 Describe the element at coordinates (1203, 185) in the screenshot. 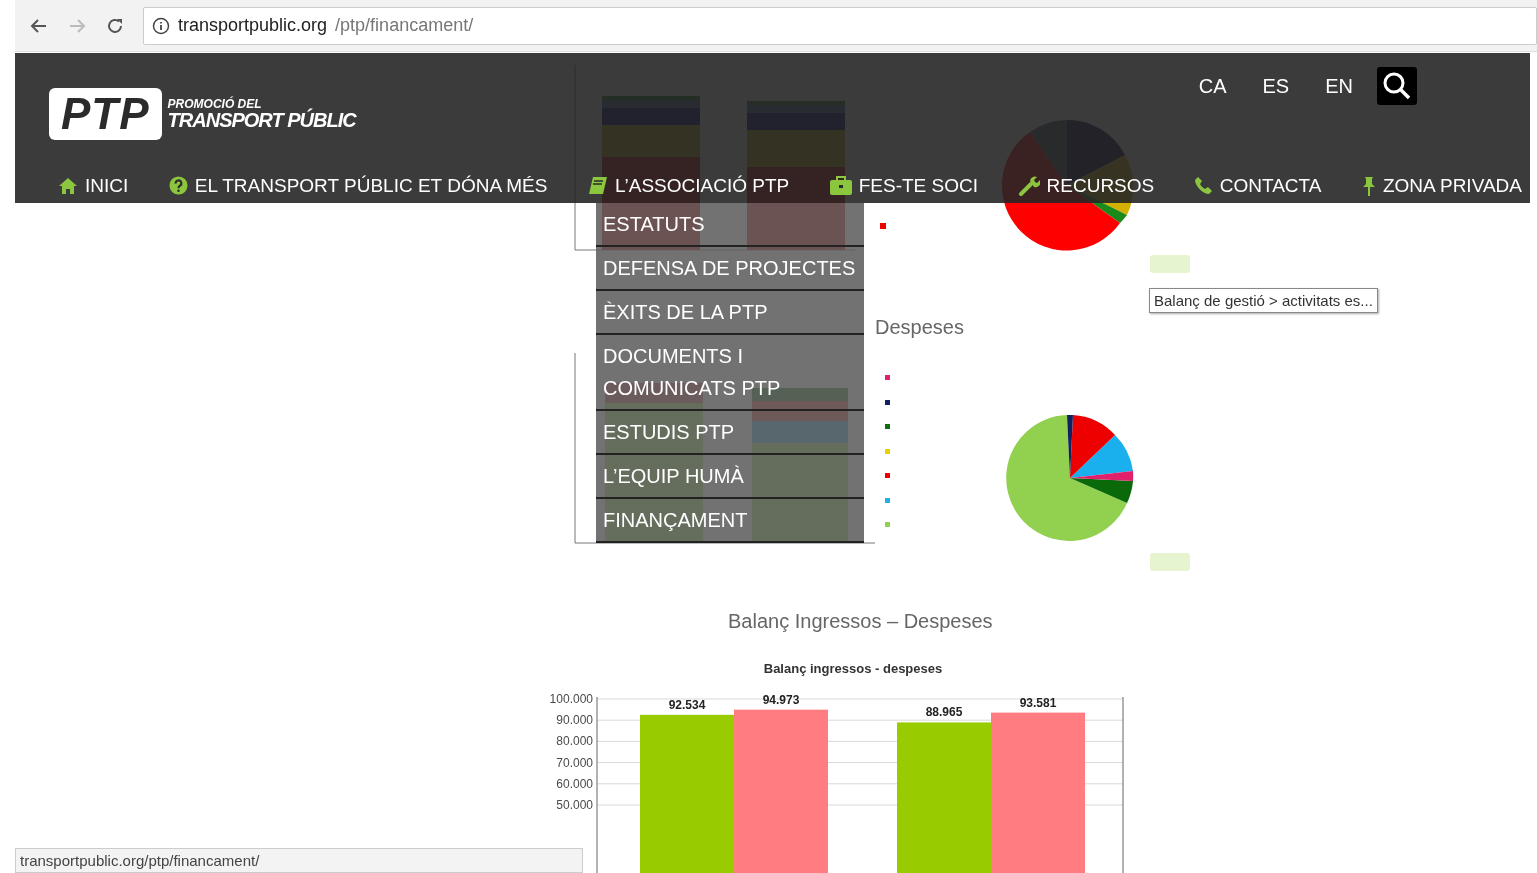

I see `phone-icon` at that location.